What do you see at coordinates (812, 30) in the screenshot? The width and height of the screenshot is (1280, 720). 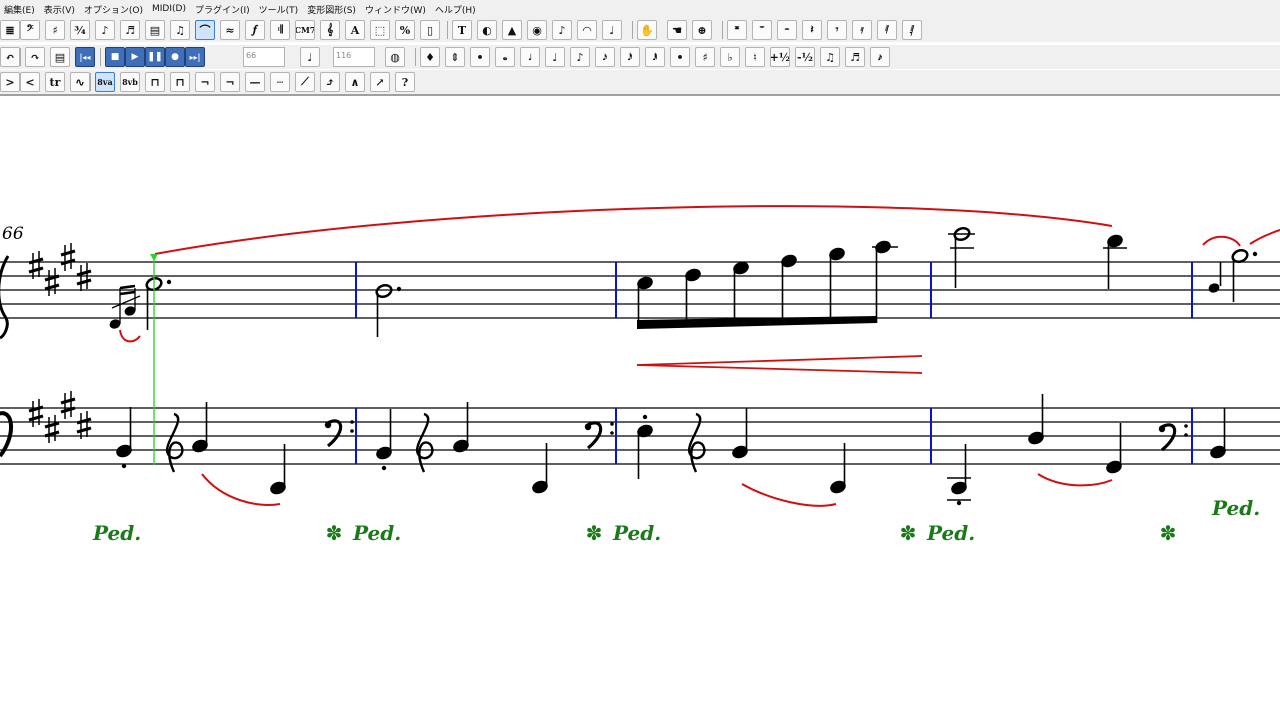 I see `quarter-rest-button: 𝄽` at bounding box center [812, 30].